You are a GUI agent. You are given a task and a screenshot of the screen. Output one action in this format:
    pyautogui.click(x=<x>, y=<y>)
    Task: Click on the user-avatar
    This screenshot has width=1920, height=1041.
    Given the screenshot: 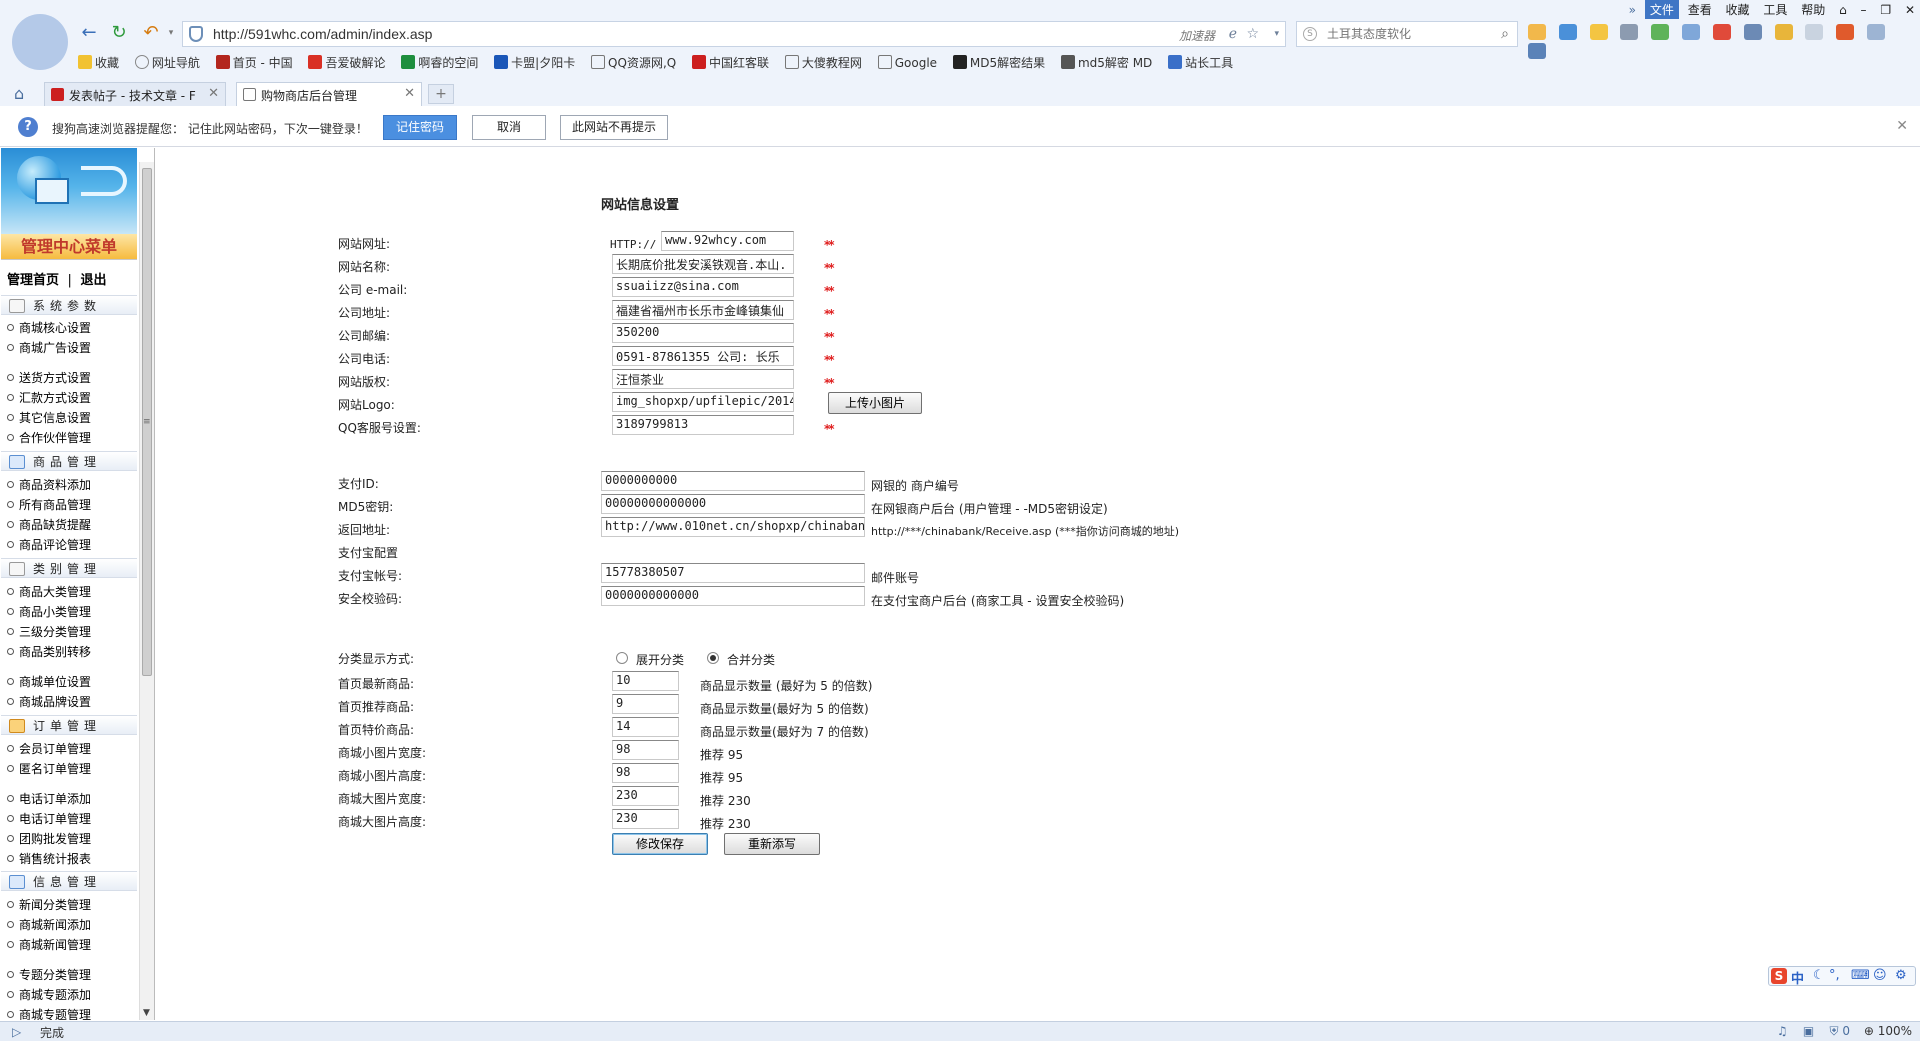 What is the action you would take?
    pyautogui.click(x=40, y=42)
    